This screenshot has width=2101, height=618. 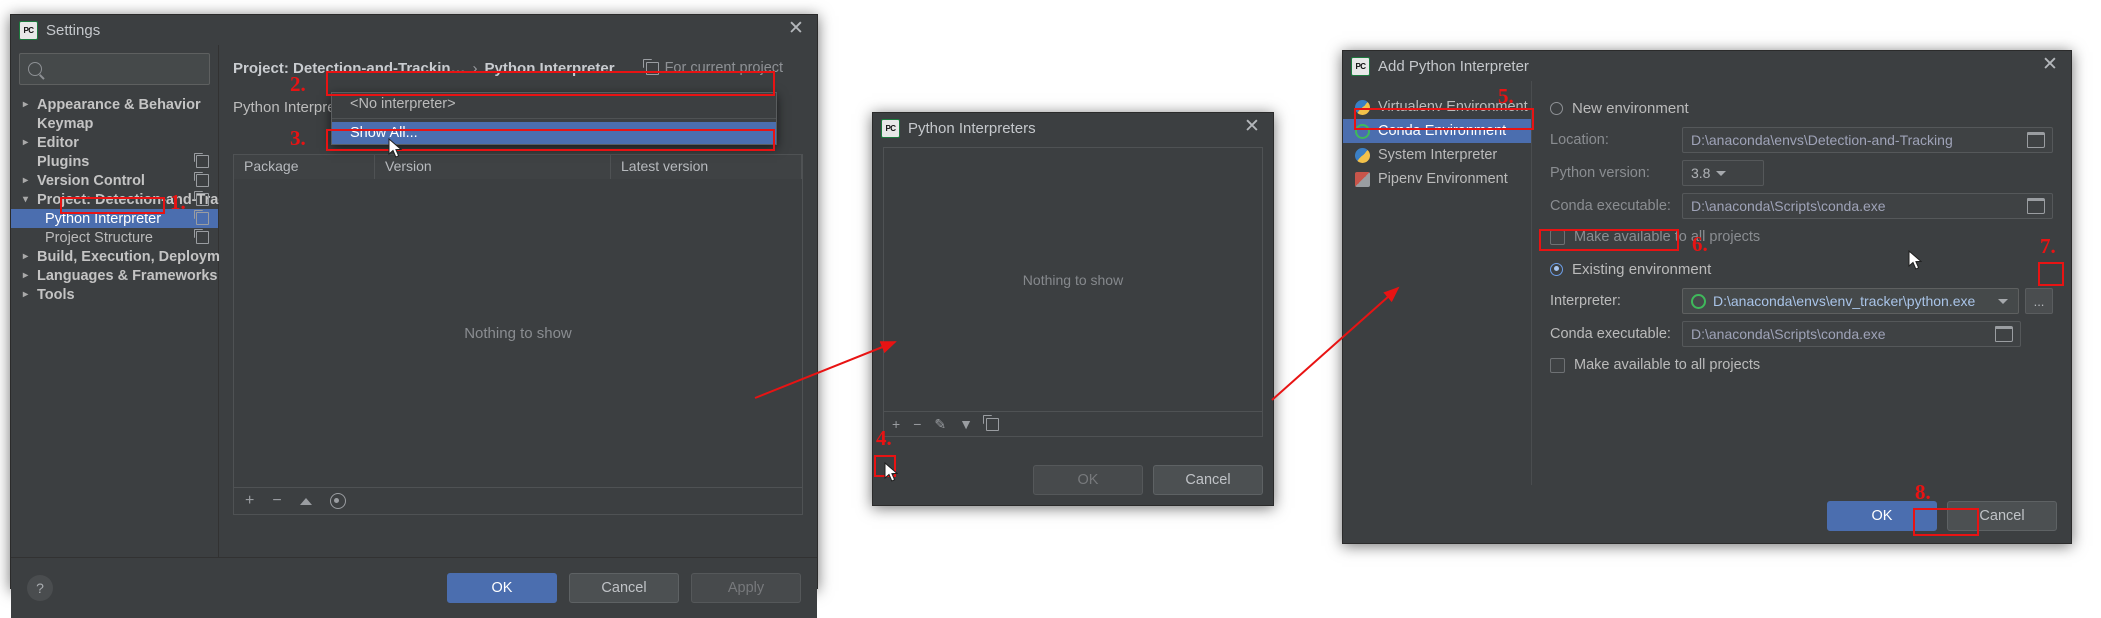 I want to click on upgrade-package-icon, so click(x=305, y=501).